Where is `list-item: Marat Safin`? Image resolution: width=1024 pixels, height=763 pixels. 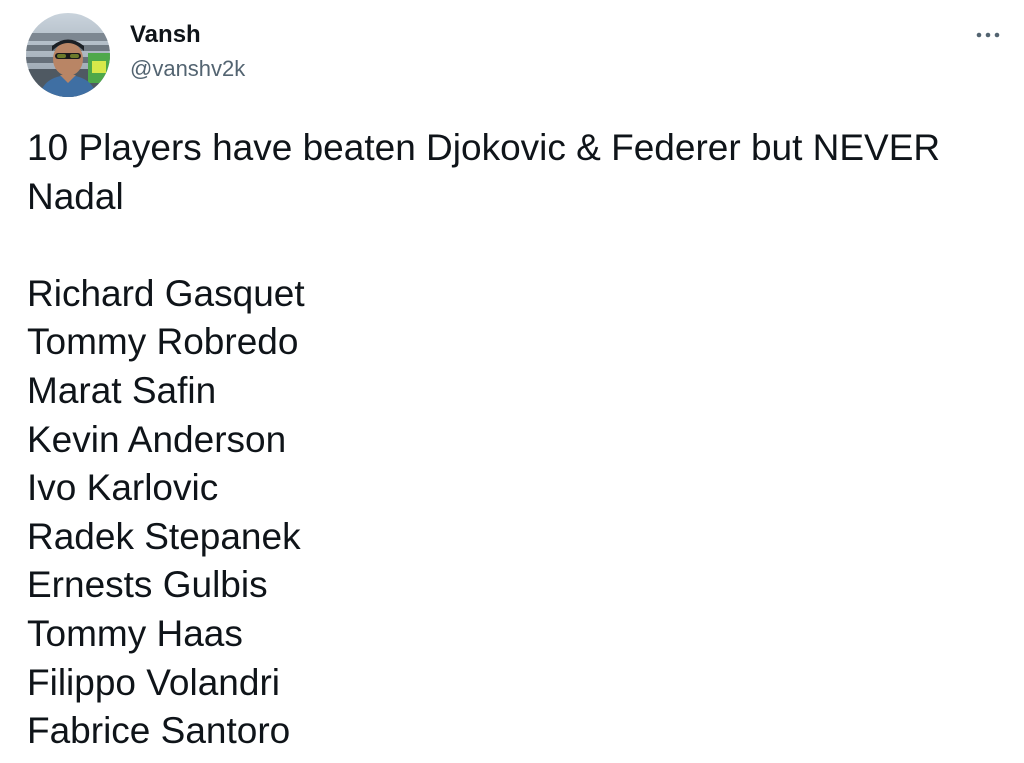 list-item: Marat Safin is located at coordinates (122, 390).